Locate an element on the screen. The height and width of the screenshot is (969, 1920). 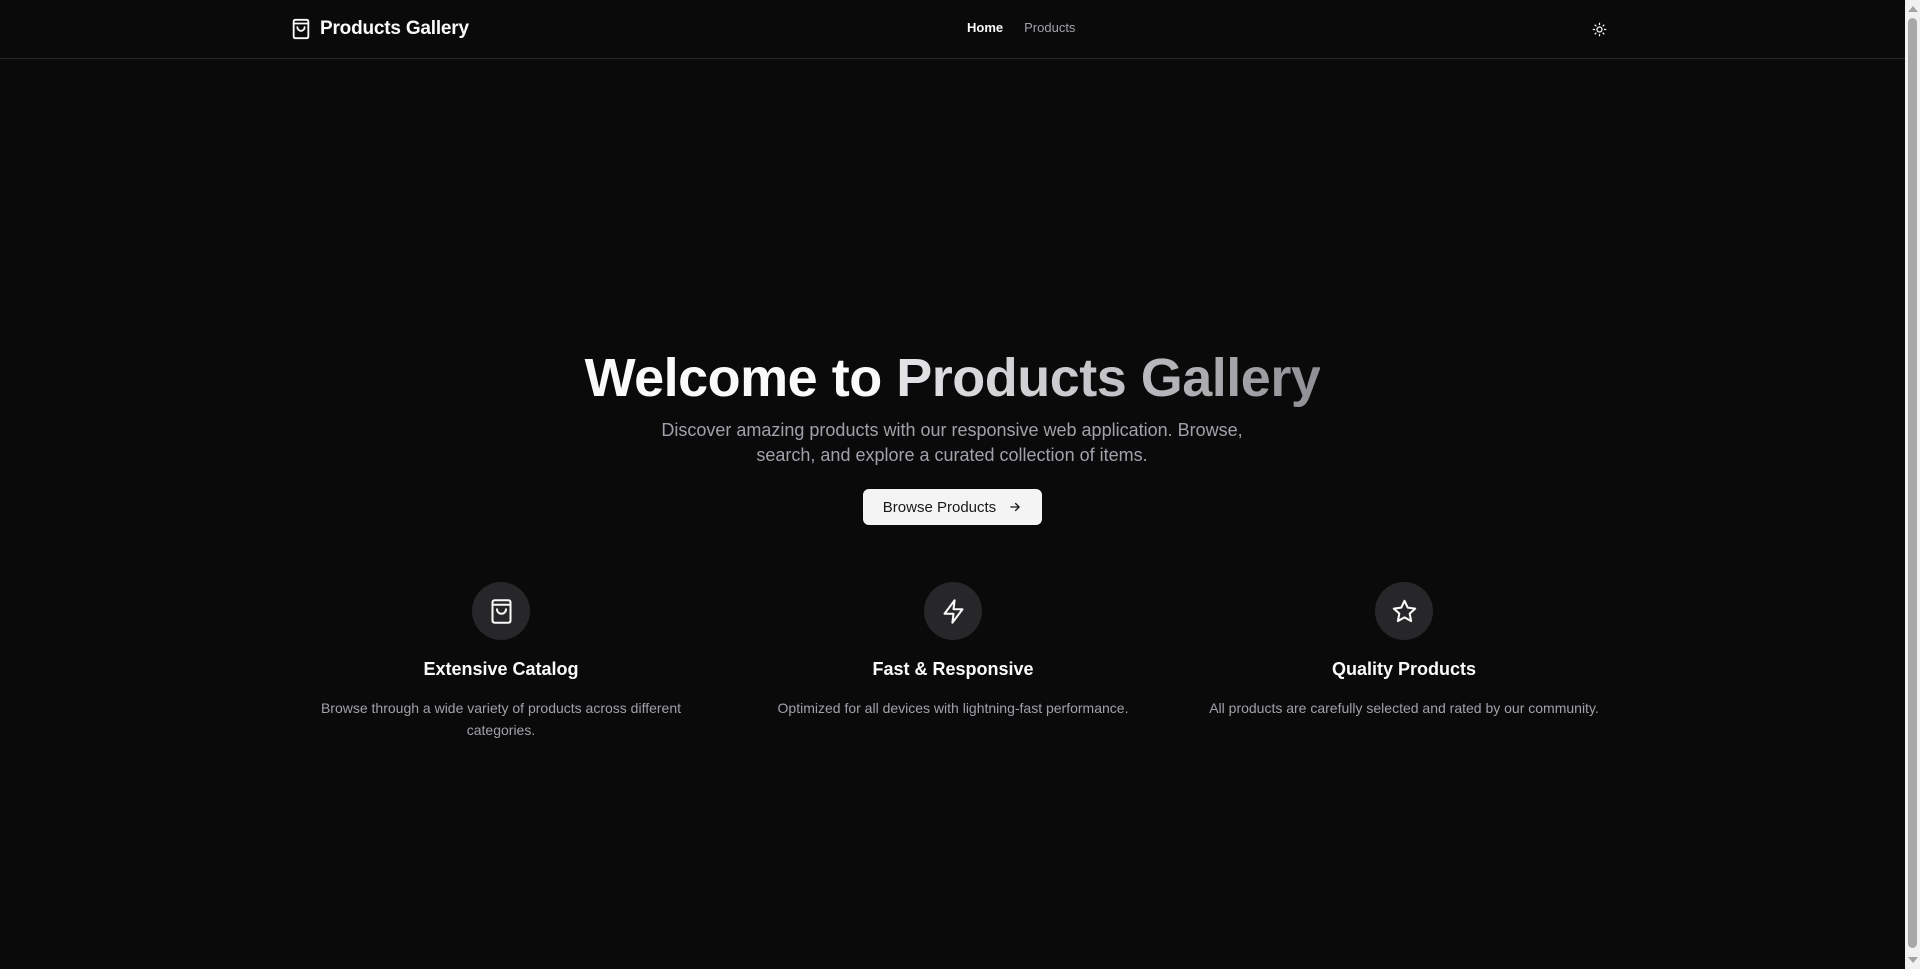
brand-link: Products Gallery is located at coordinates (379, 29).